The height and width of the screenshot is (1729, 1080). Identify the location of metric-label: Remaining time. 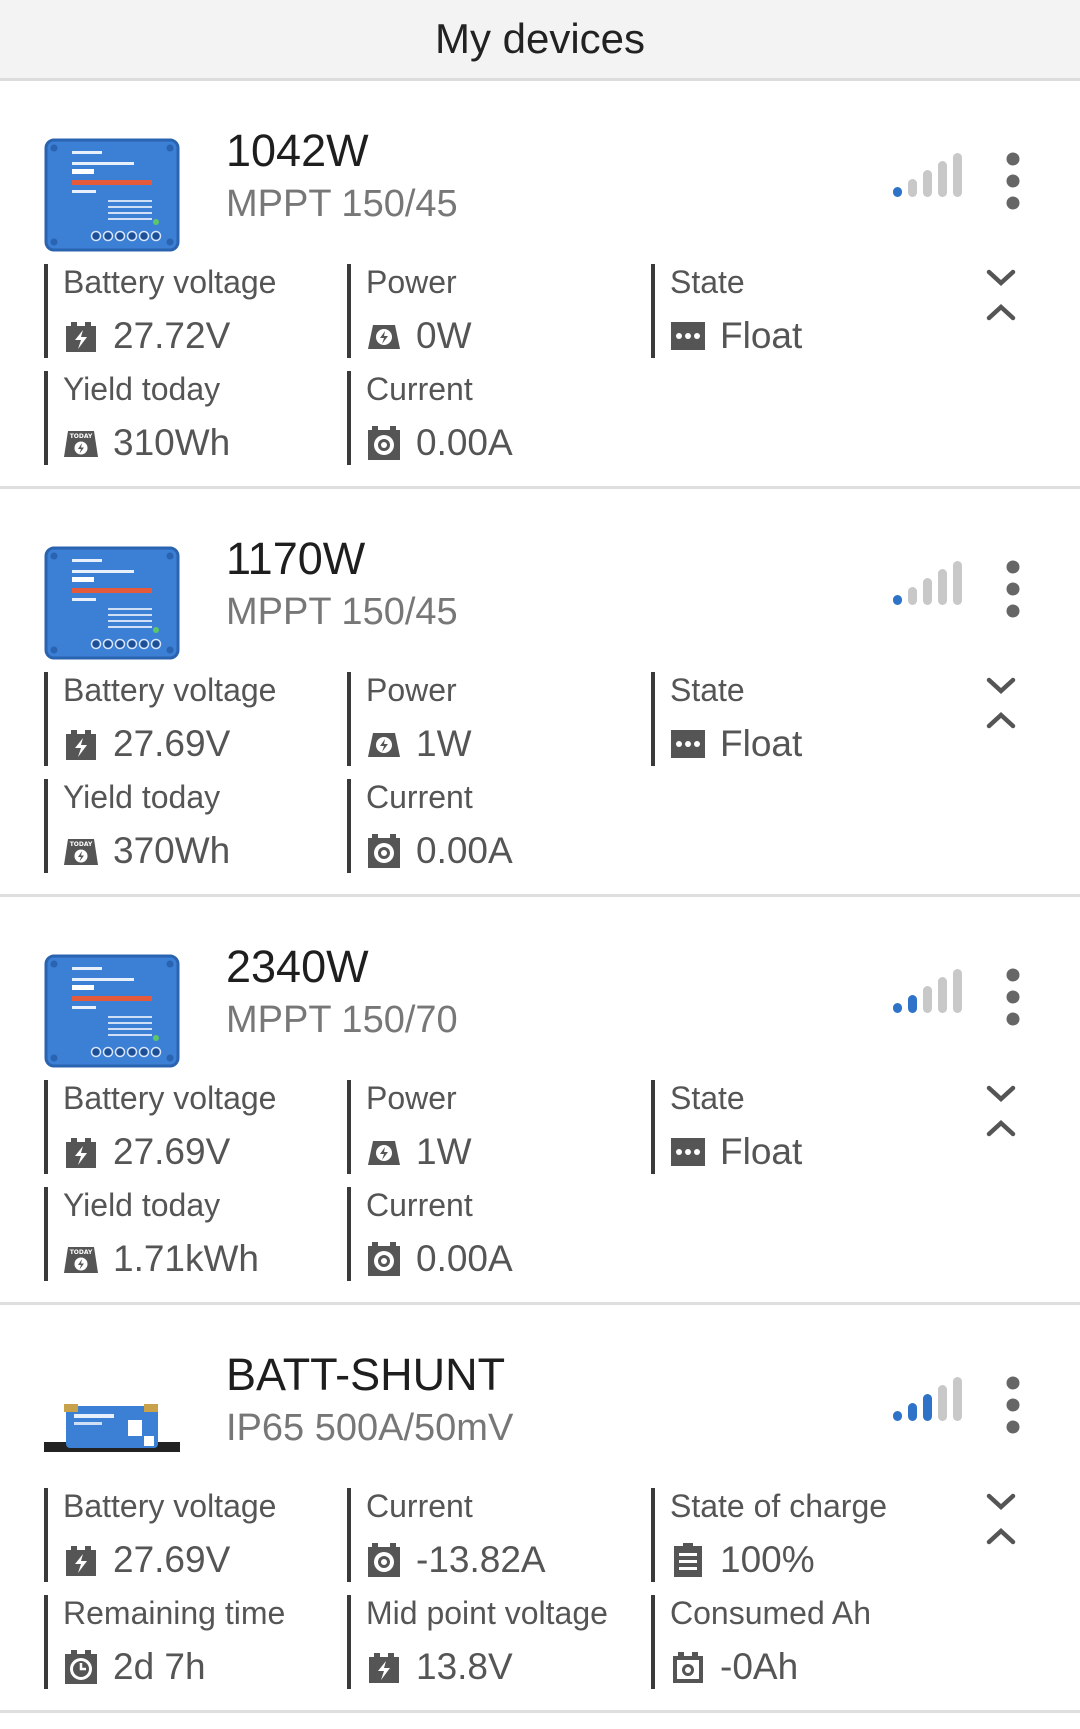
(174, 1613).